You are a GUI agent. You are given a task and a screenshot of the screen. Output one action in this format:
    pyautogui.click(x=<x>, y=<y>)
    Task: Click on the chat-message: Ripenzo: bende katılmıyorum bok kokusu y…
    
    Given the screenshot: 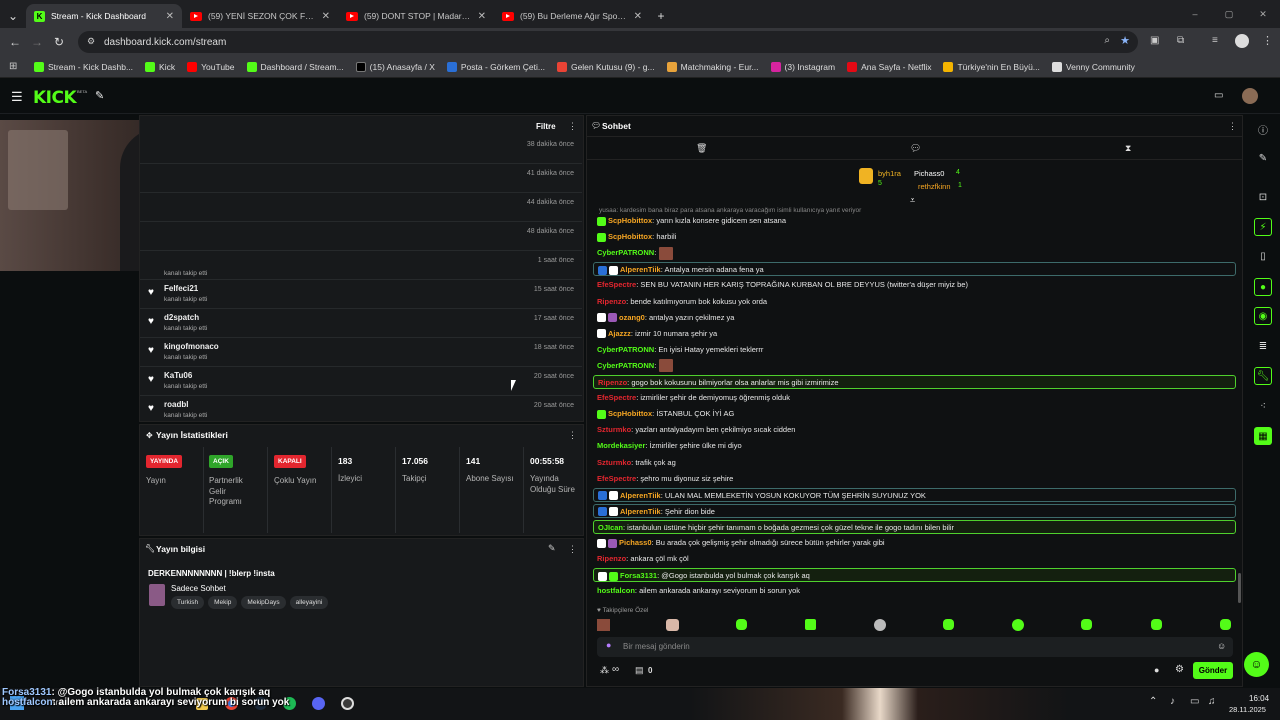 What is the action you would take?
    pyautogui.click(x=914, y=302)
    